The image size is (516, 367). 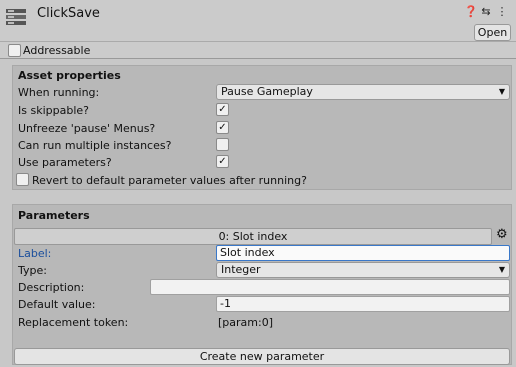 I want to click on multiple-instances-checkbox, so click(x=222, y=144).